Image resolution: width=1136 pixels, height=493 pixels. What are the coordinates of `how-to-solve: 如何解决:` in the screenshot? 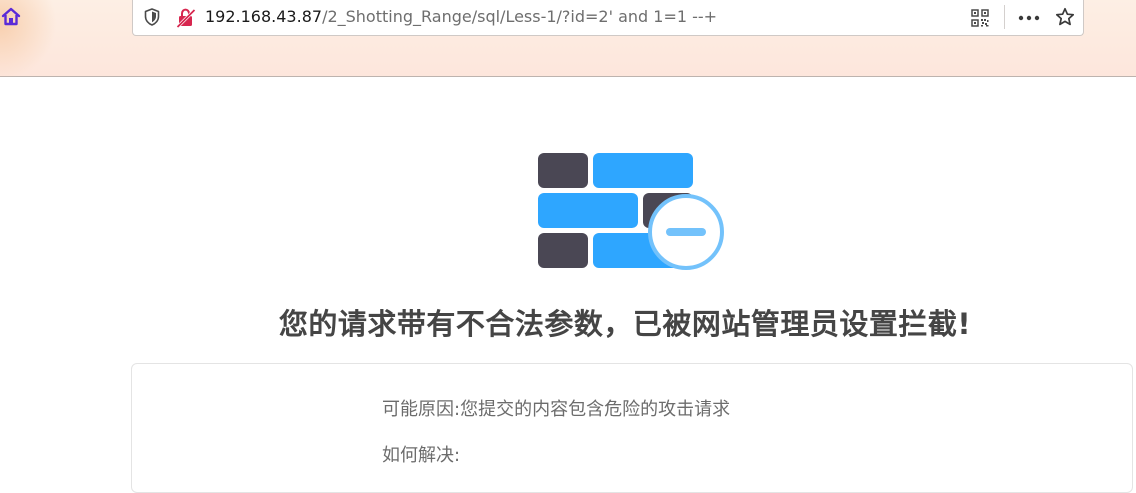 It's located at (421, 456).